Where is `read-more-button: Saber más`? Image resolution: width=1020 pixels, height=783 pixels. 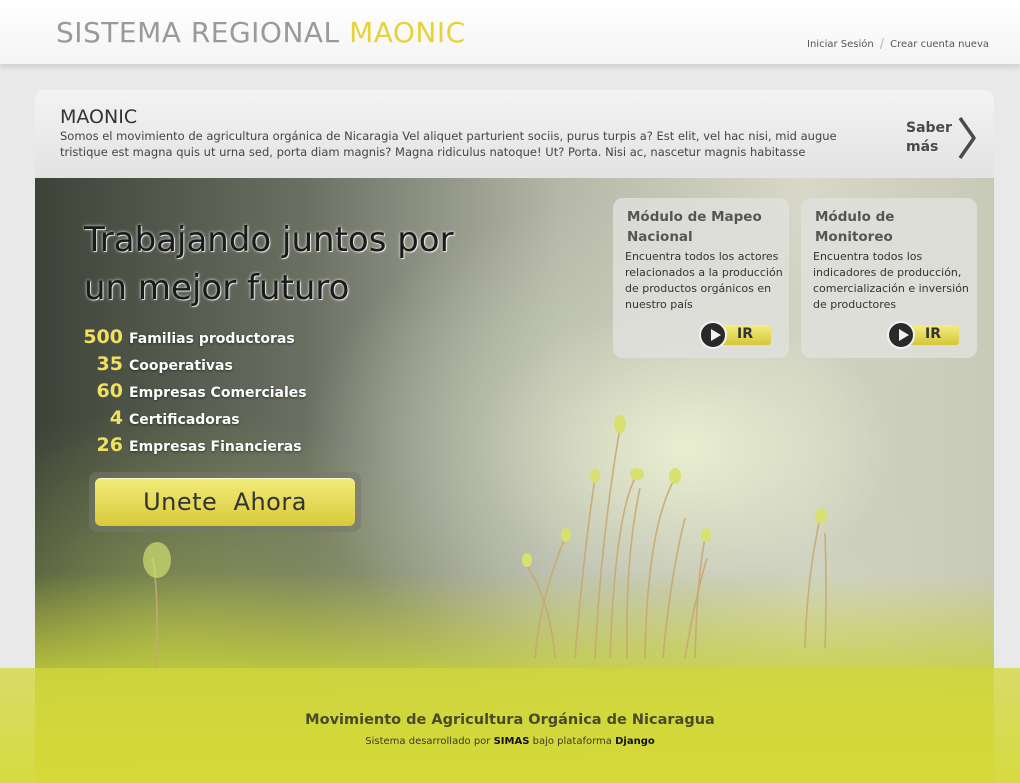
read-more-button: Saber más is located at coordinates (942, 138).